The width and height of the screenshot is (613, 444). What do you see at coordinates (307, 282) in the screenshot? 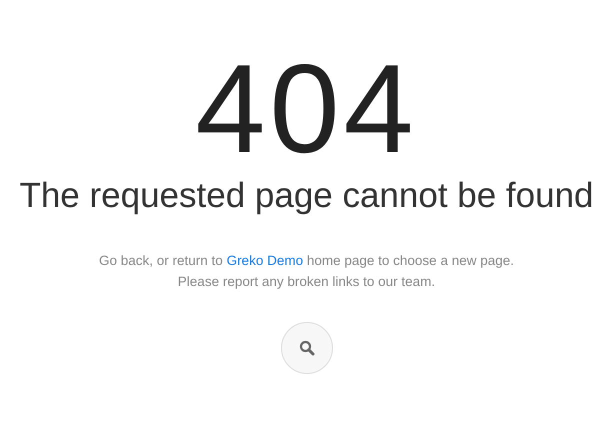
I see `note-text: Please report any broken links to our team.` at bounding box center [307, 282].